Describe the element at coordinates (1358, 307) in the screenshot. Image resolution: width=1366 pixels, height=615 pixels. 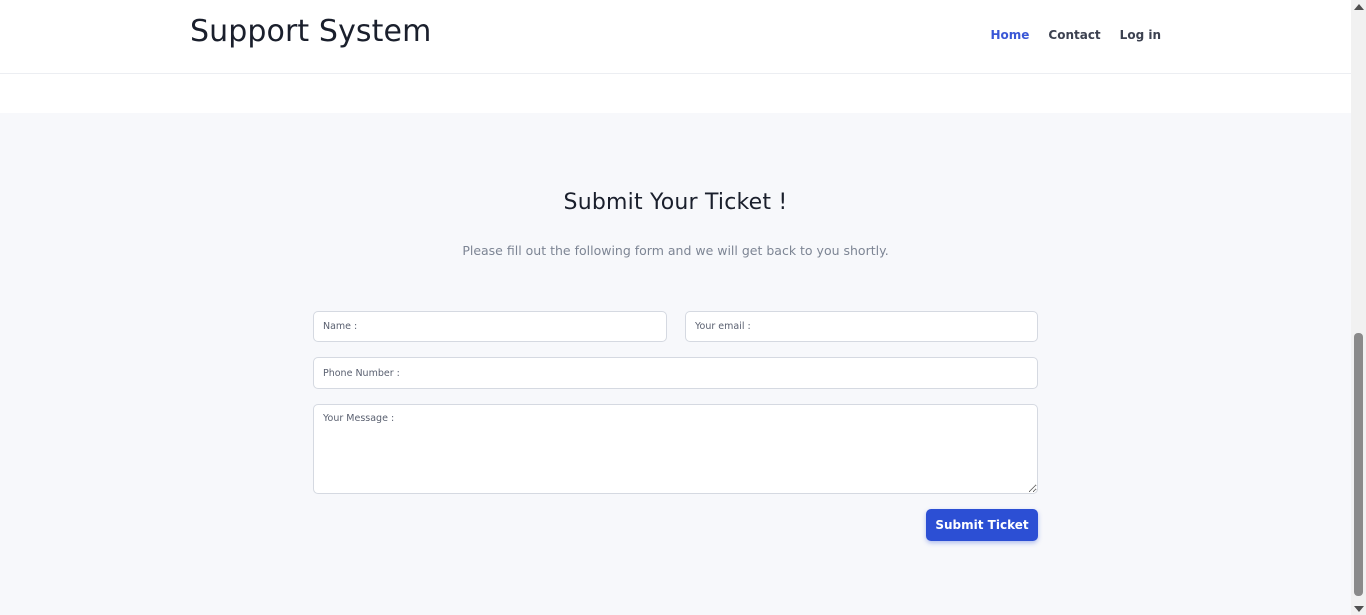
I see `page-scrollbar` at that location.